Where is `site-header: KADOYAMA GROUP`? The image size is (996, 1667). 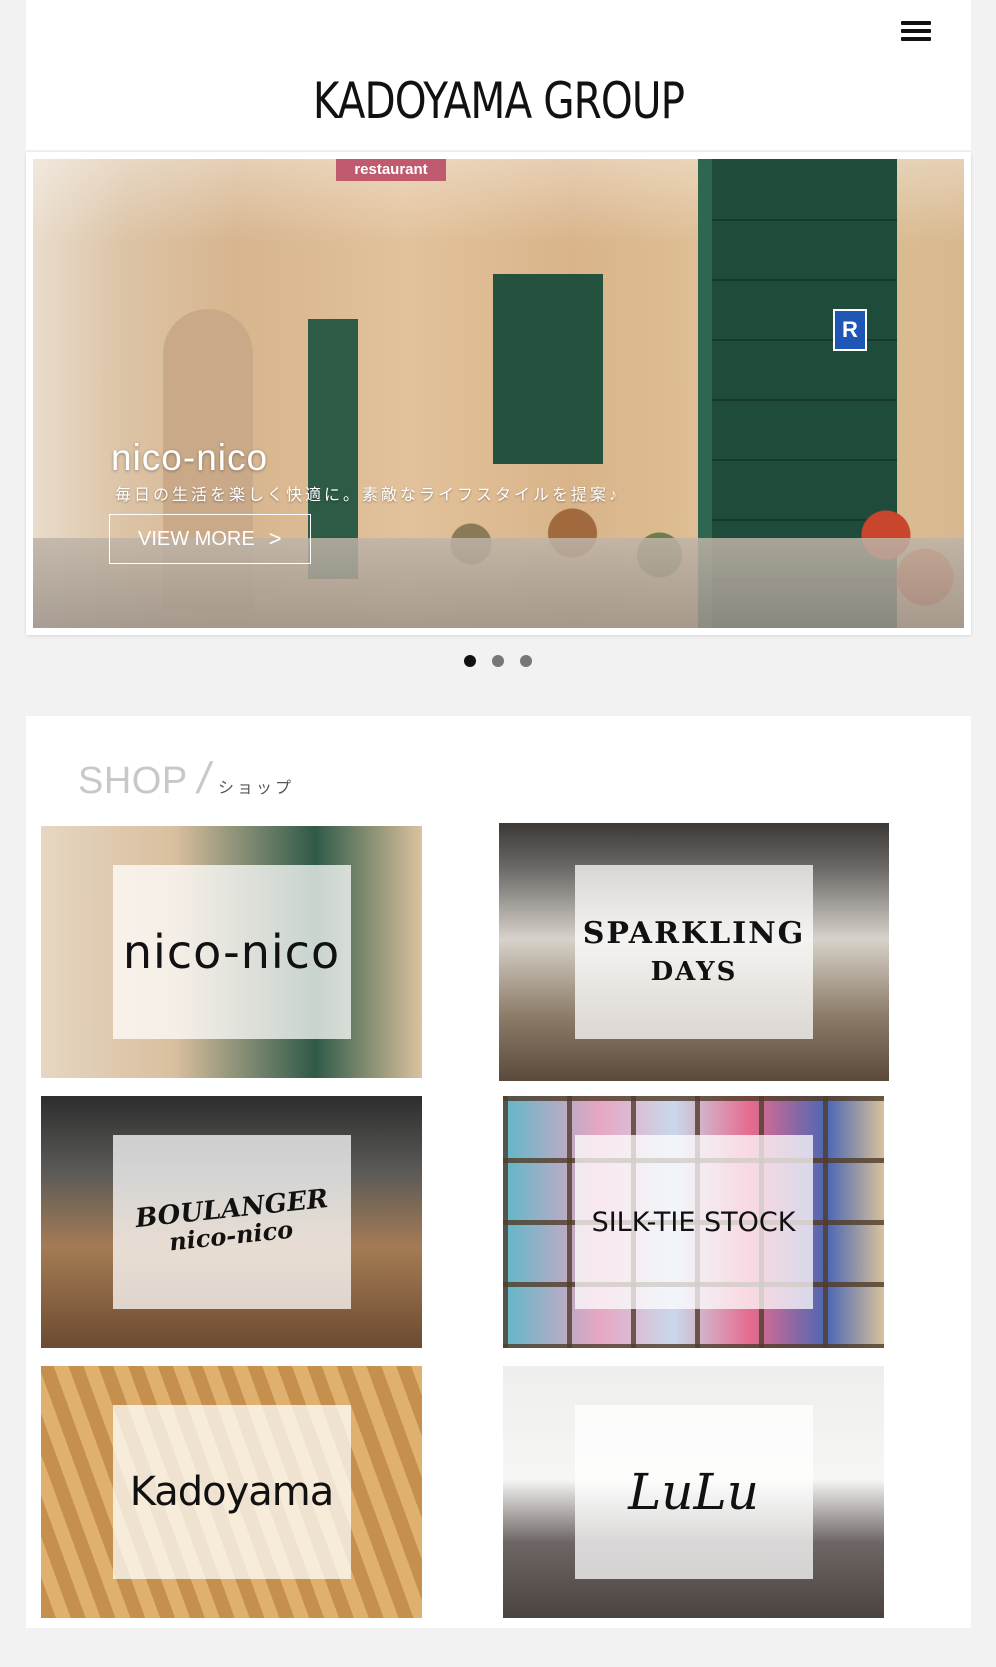
site-header: KADOYAMA GROUP is located at coordinates (498, 75).